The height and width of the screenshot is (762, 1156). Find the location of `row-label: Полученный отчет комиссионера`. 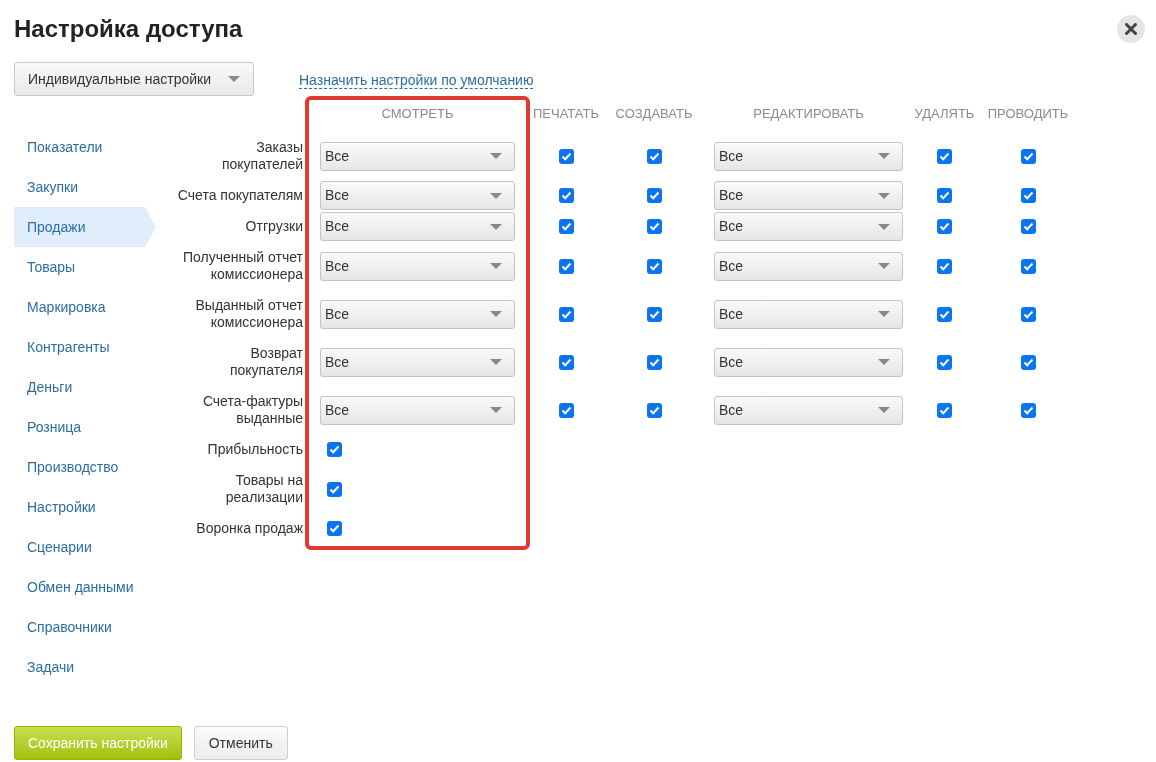

row-label: Полученный отчет комиссионера is located at coordinates (243, 266).